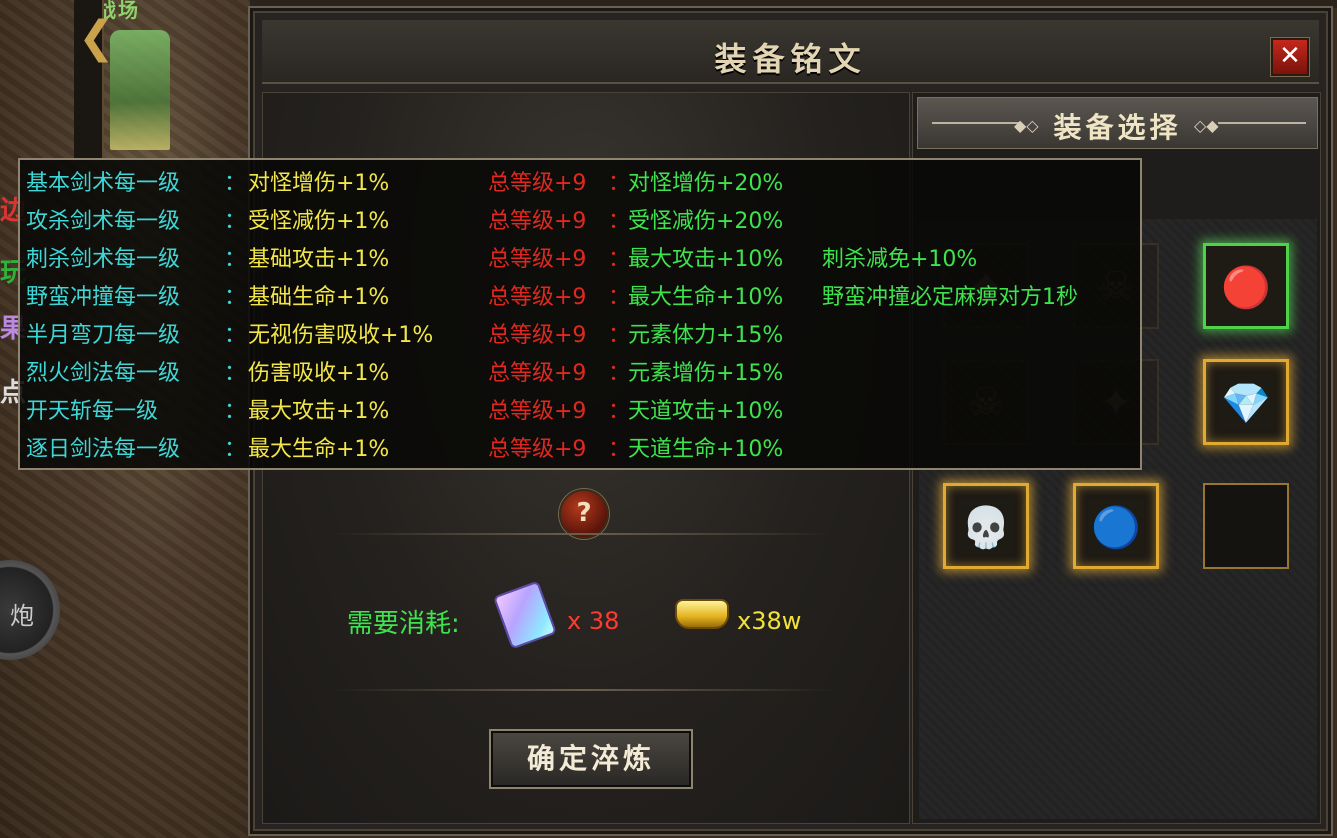 The image size is (1337, 838). What do you see at coordinates (706, 183) in the screenshot?
I see `total-bonus: 对怪增伤+20%` at bounding box center [706, 183].